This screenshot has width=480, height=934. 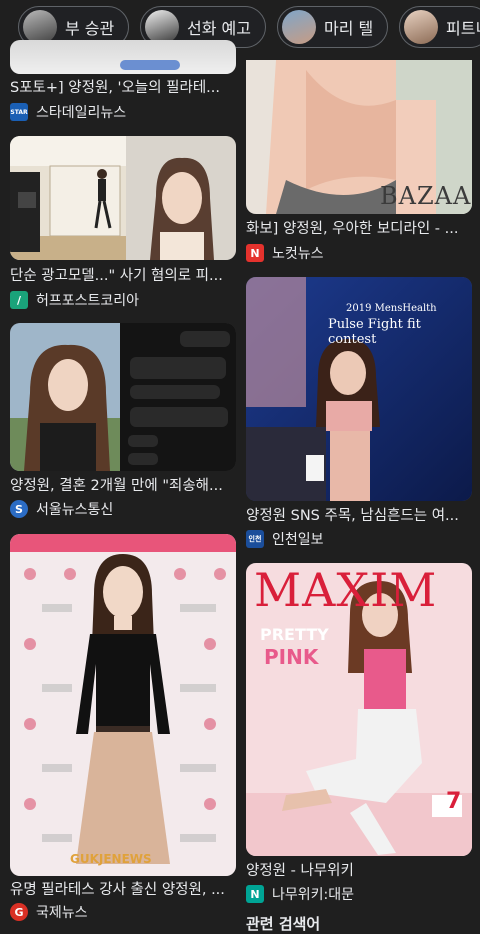 What do you see at coordinates (313, 895) in the screenshot?
I see `source-name: 나무위키:대문` at bounding box center [313, 895].